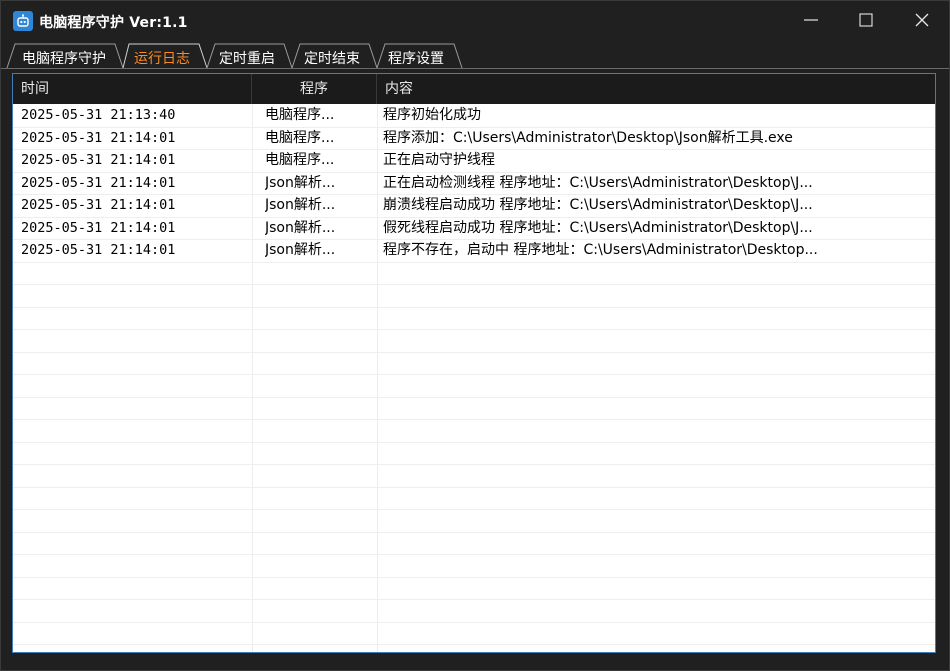  Describe the element at coordinates (314, 89) in the screenshot. I see `column-header-program: 程序` at that location.